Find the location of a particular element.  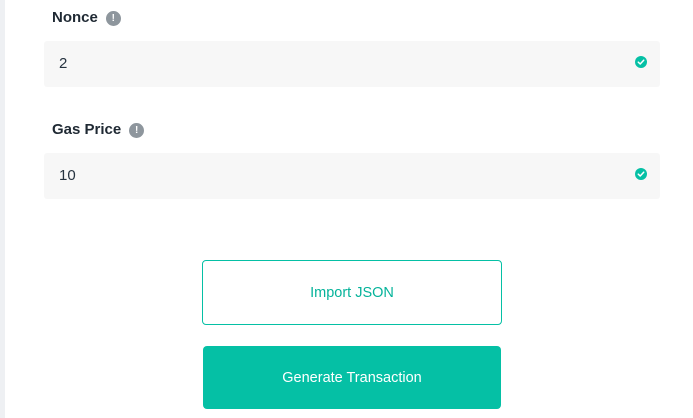

nonce-value: 2 is located at coordinates (63, 64).